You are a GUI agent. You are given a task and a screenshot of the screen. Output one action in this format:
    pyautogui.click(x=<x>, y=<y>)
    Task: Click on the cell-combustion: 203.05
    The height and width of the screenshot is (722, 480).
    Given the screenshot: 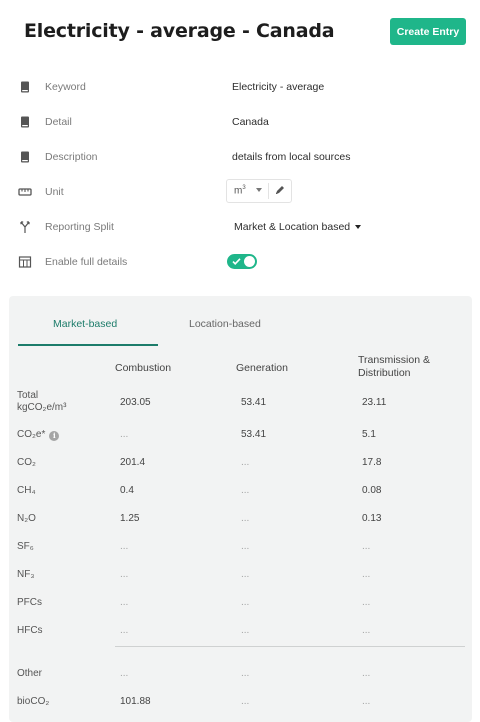 What is the action you would take?
    pyautogui.click(x=135, y=402)
    